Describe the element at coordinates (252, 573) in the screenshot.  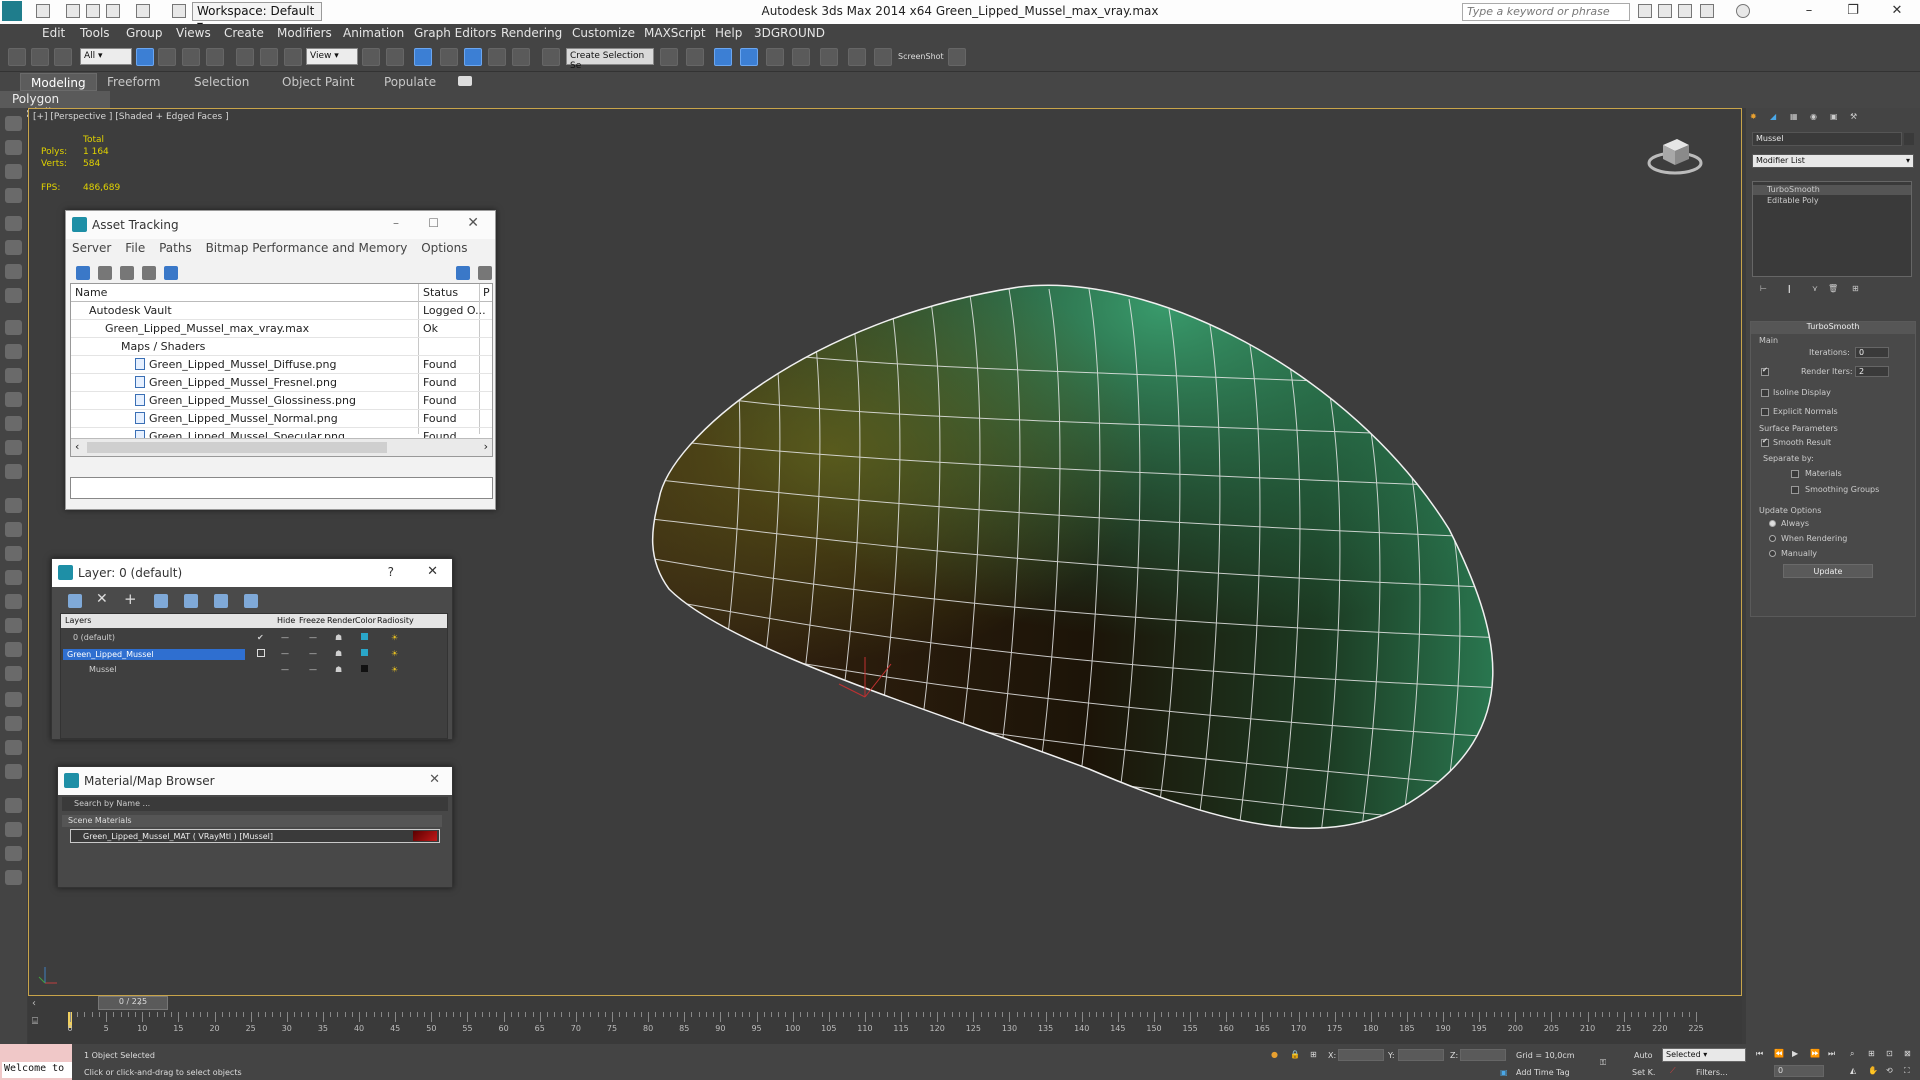
I see `layer-window-titlebar: Layer: 0 (default) ? ✕` at that location.